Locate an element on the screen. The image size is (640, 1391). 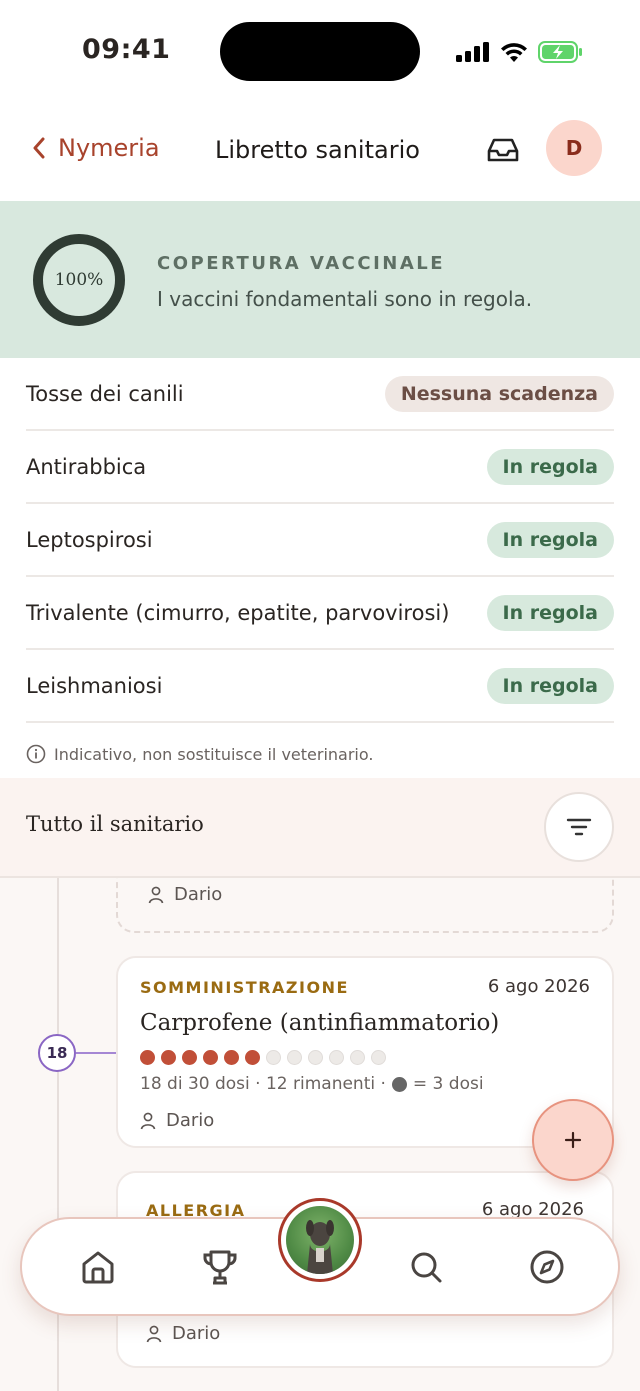
dose-unit-dot is located at coordinates (399, 1084).